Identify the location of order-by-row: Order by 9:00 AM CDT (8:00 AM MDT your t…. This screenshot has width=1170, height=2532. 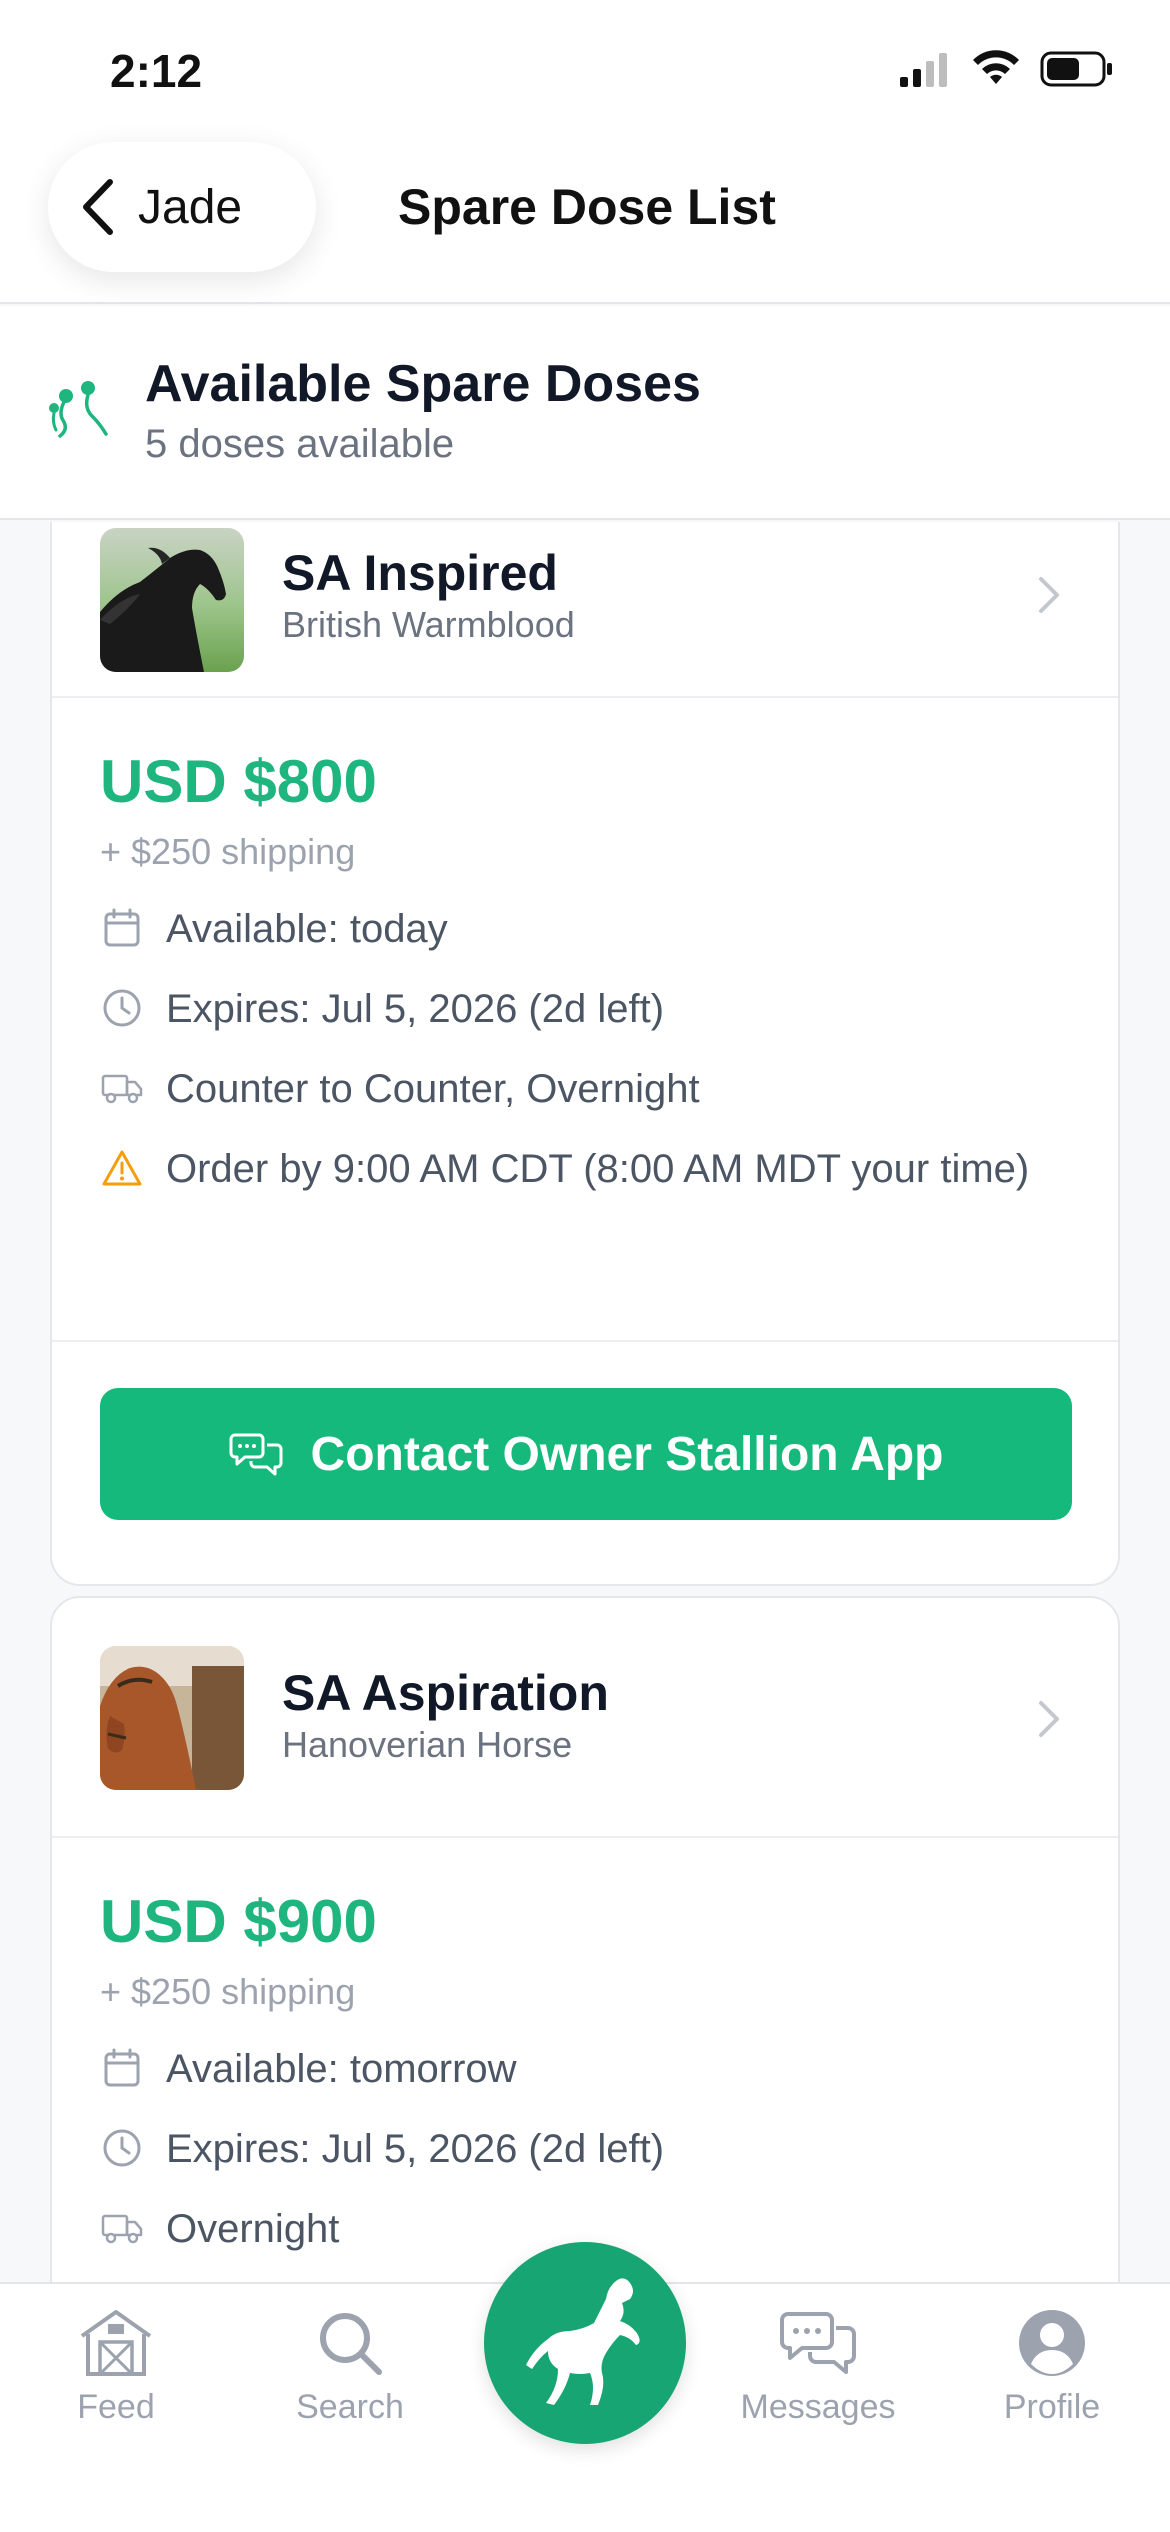
(585, 1169).